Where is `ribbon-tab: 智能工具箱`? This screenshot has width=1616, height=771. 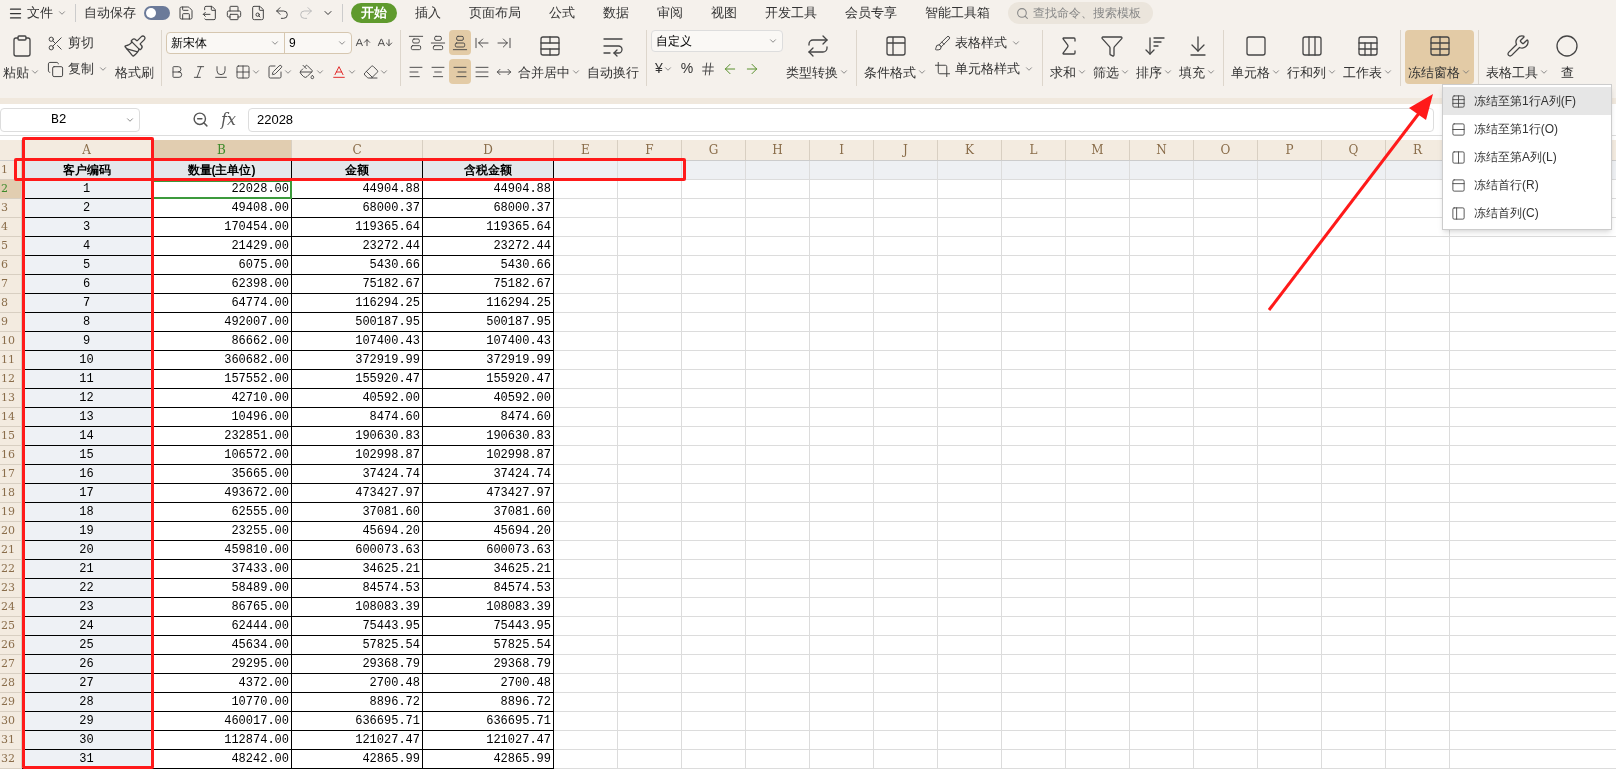 ribbon-tab: 智能工具箱 is located at coordinates (957, 13).